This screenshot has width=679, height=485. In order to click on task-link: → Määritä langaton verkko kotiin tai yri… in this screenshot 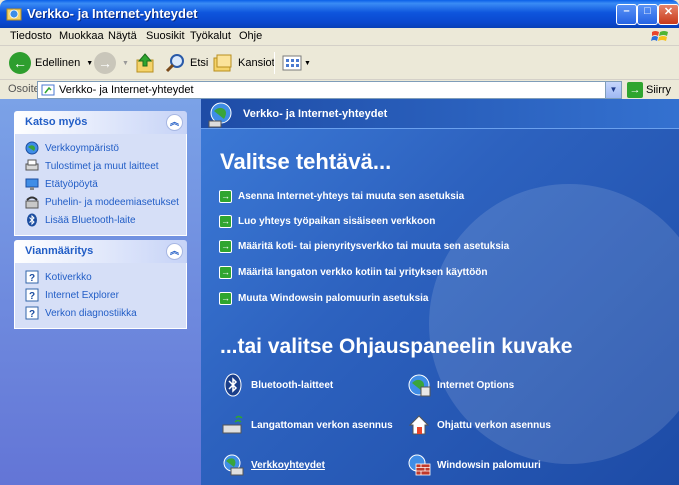, I will do `click(353, 272)`.